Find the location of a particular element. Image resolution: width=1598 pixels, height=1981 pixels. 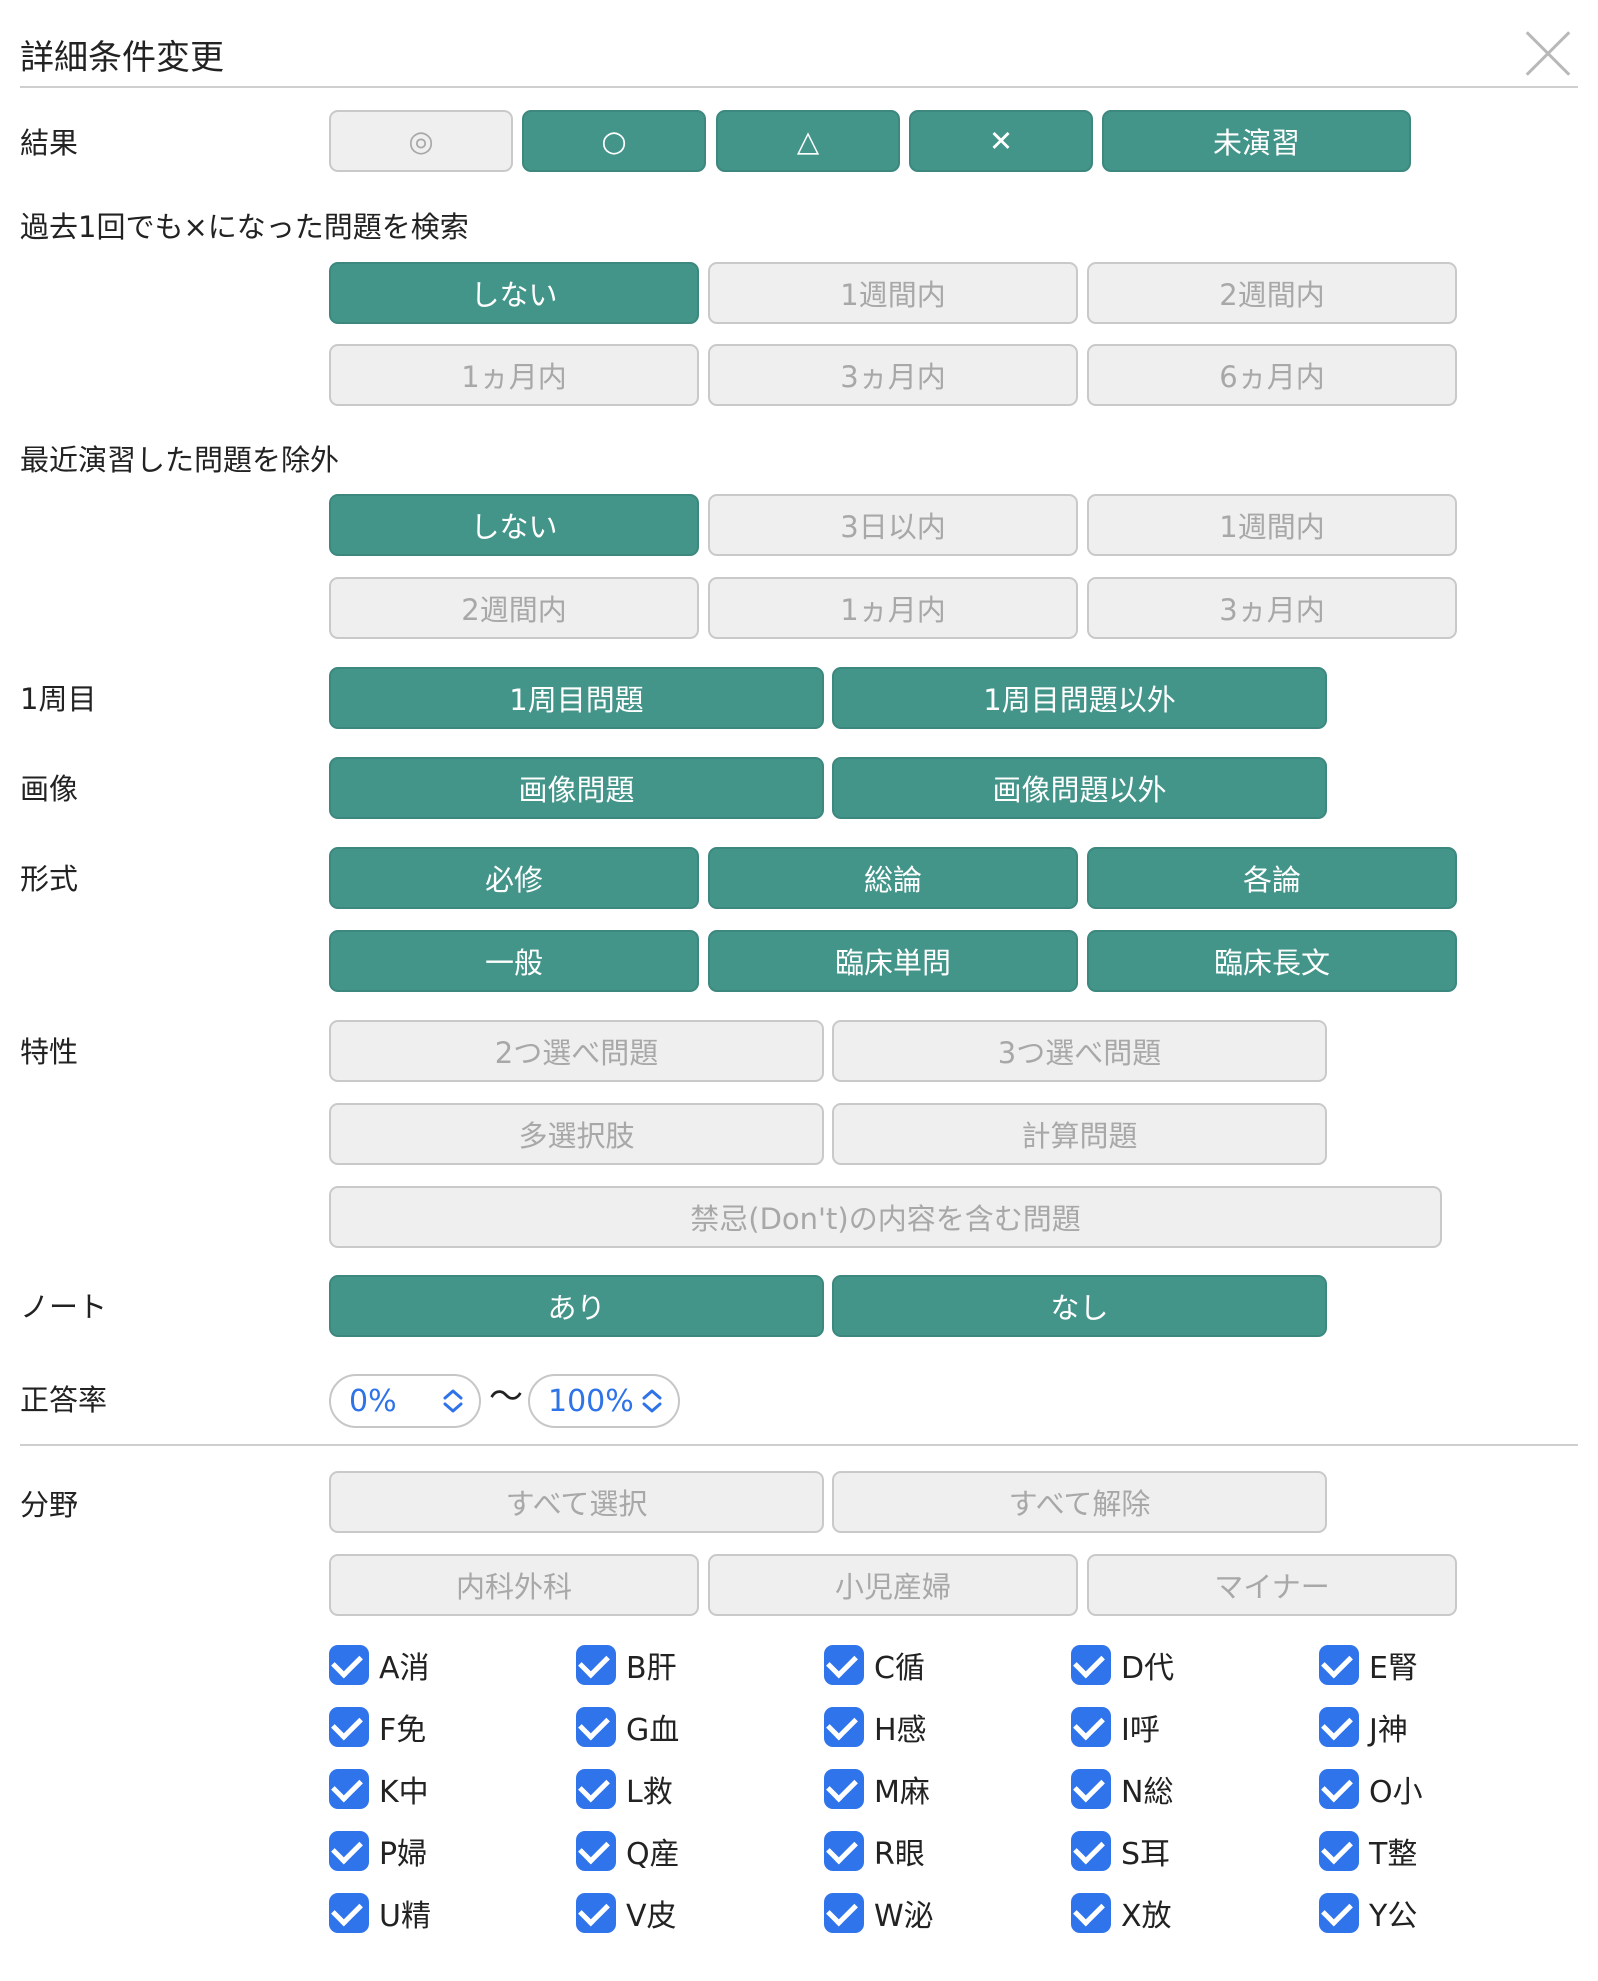

trait-contraindication-button: 禁忌(Don't)の内容を含む問題 is located at coordinates (885, 1217).